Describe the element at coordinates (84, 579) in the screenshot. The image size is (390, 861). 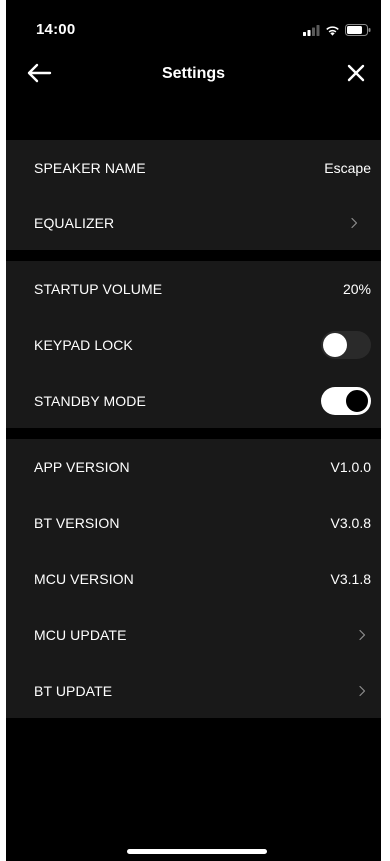
I see `mcu-version-label: MCU VERSION` at that location.